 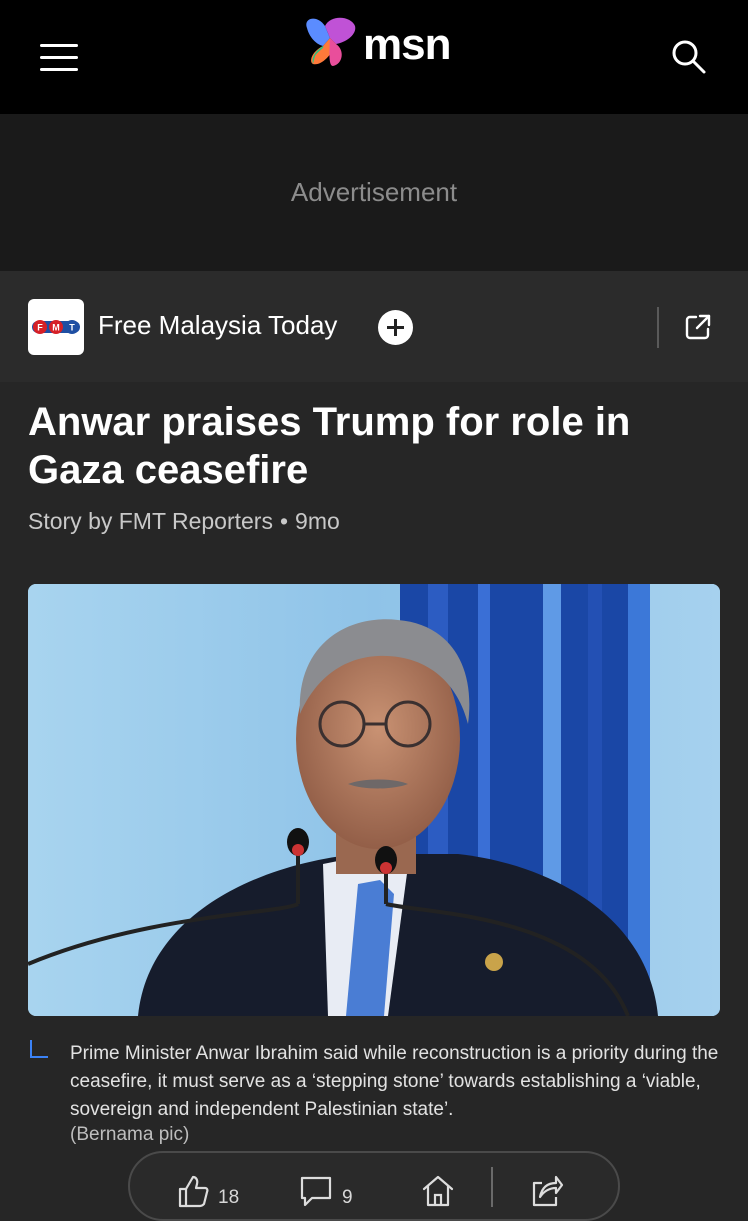 I want to click on article-byline: Story by FMT Reporters • 9mo, so click(x=184, y=521).